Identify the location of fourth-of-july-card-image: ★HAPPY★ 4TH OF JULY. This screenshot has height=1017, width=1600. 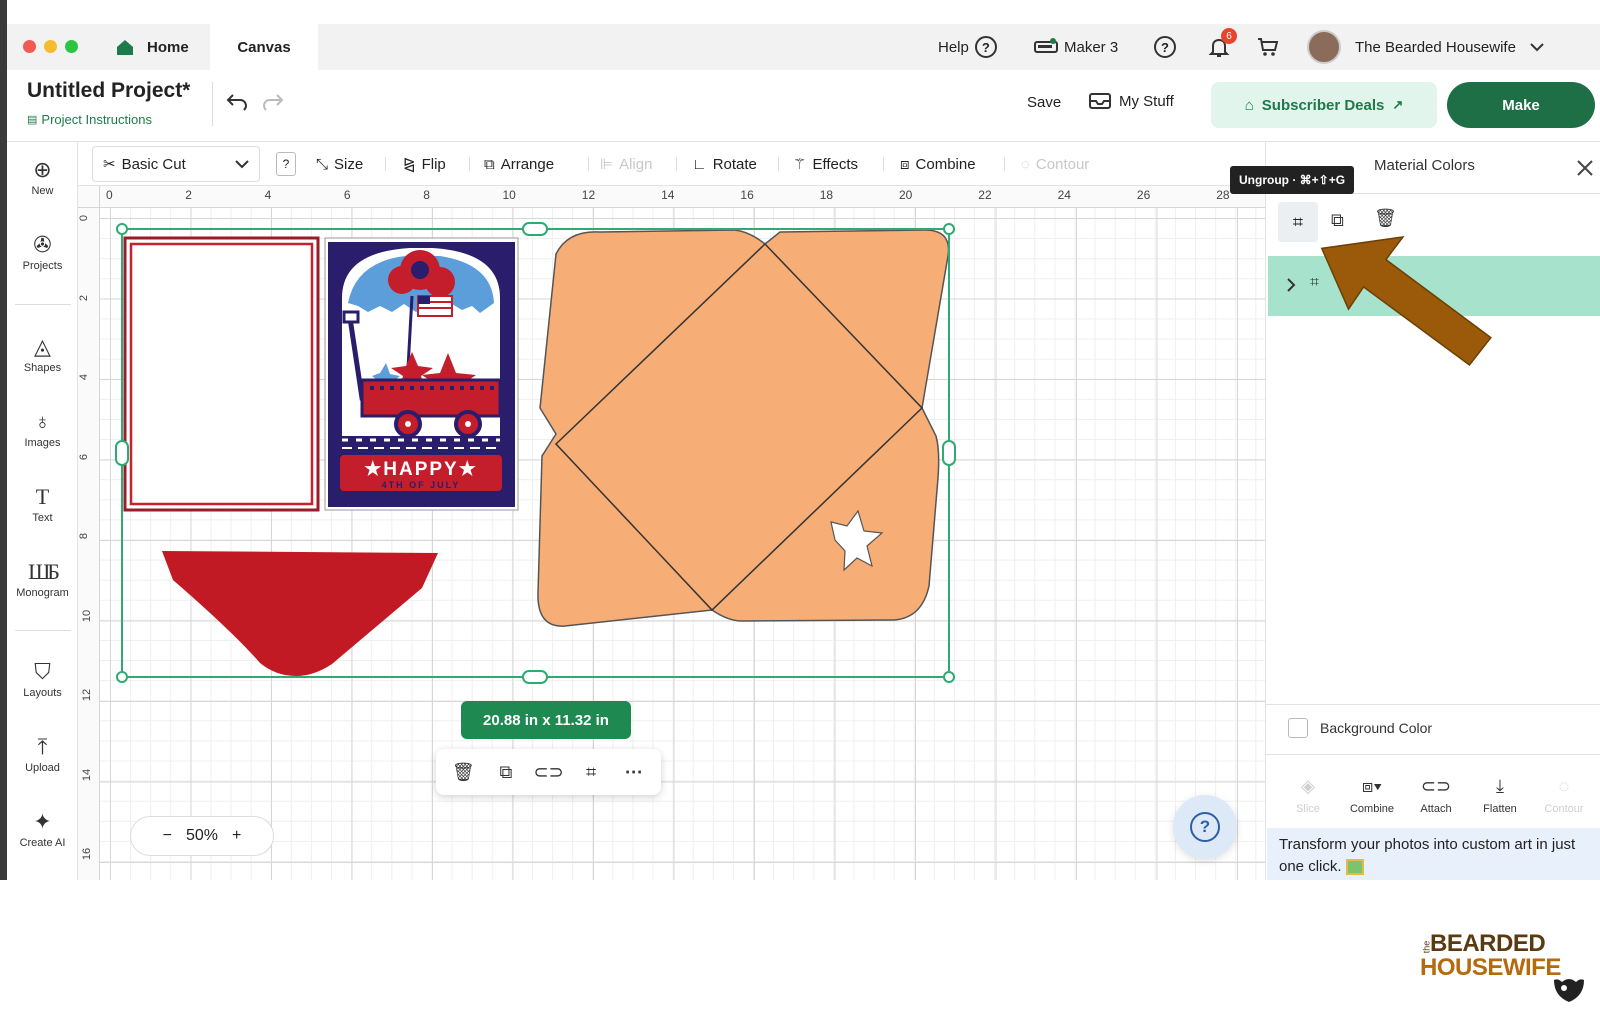
(421, 374).